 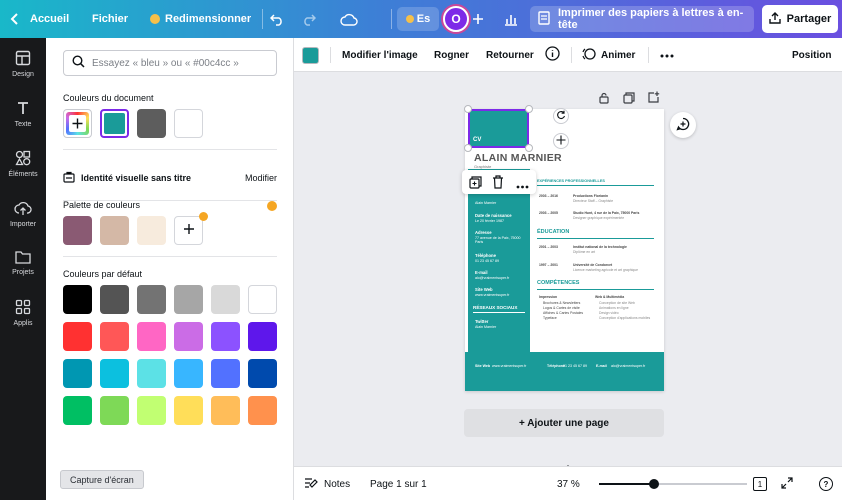 What do you see at coordinates (760, 483) in the screenshot?
I see `page-count-button: 1` at bounding box center [760, 483].